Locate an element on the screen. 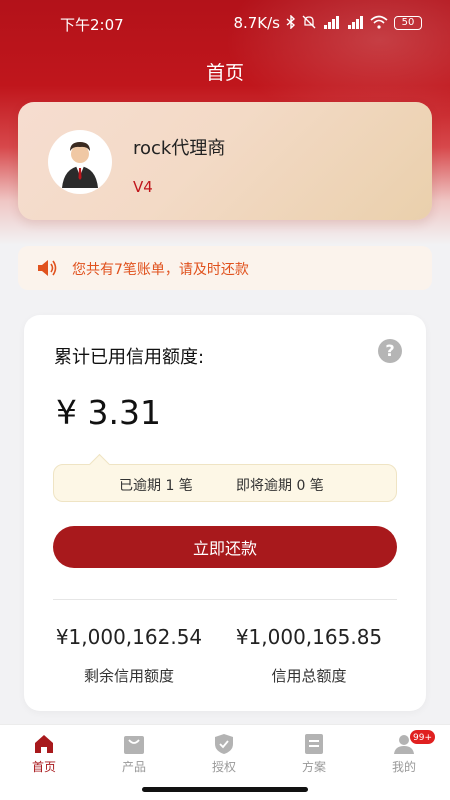  tab-label: 首页 is located at coordinates (43, 767).